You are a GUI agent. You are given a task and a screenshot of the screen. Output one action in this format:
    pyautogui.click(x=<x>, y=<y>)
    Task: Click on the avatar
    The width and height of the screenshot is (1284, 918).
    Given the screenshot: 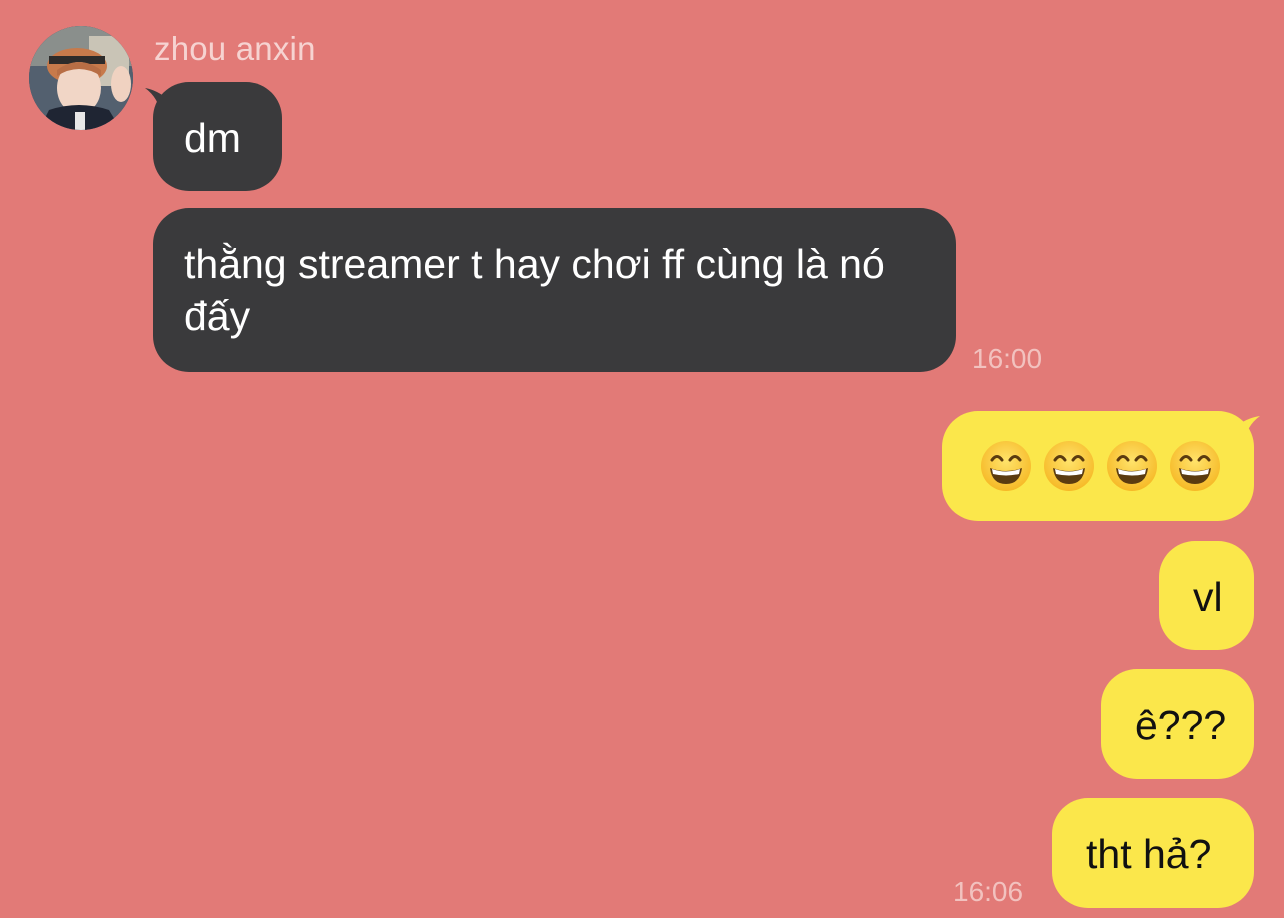 What is the action you would take?
    pyautogui.click(x=81, y=78)
    